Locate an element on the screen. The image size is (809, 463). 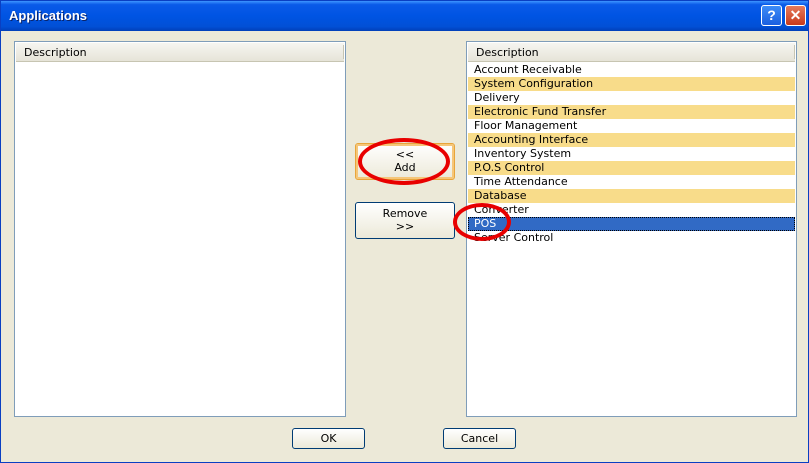
remove-button: Remove >> is located at coordinates (405, 220).